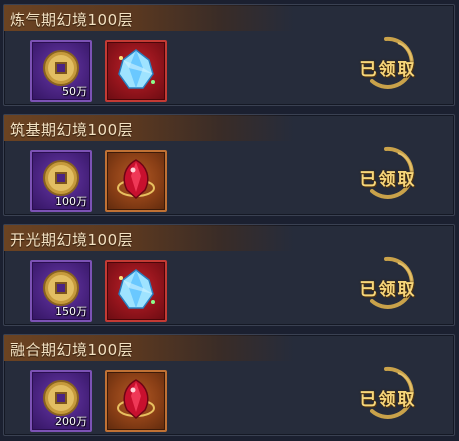 This screenshot has width=459, height=441. I want to click on reward-card-header: 开光期幻境100层, so click(149, 238).